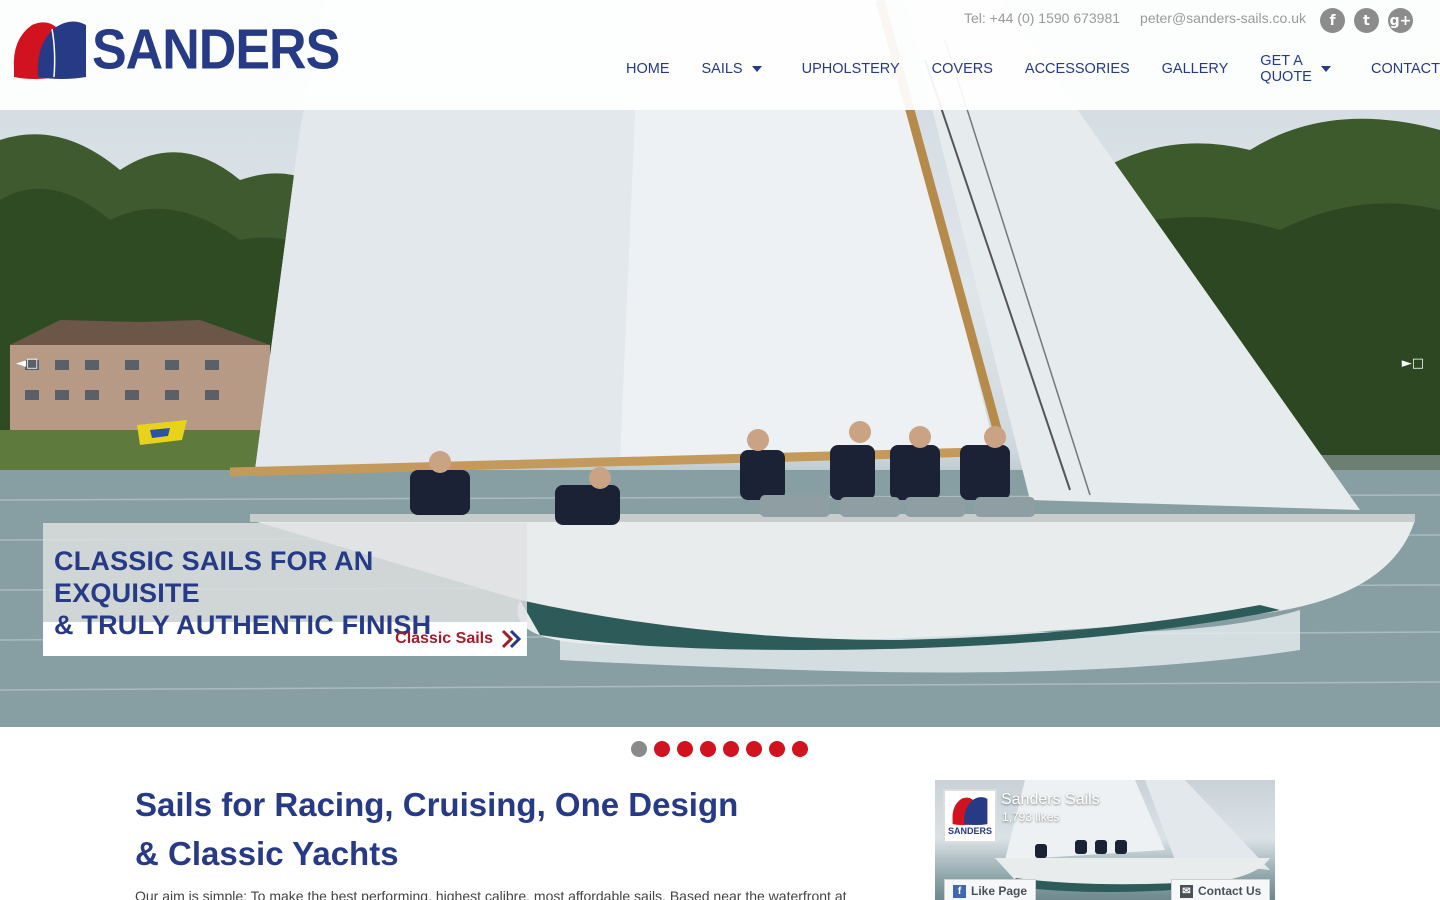  I want to click on nav-covers: COVERS, so click(962, 69).